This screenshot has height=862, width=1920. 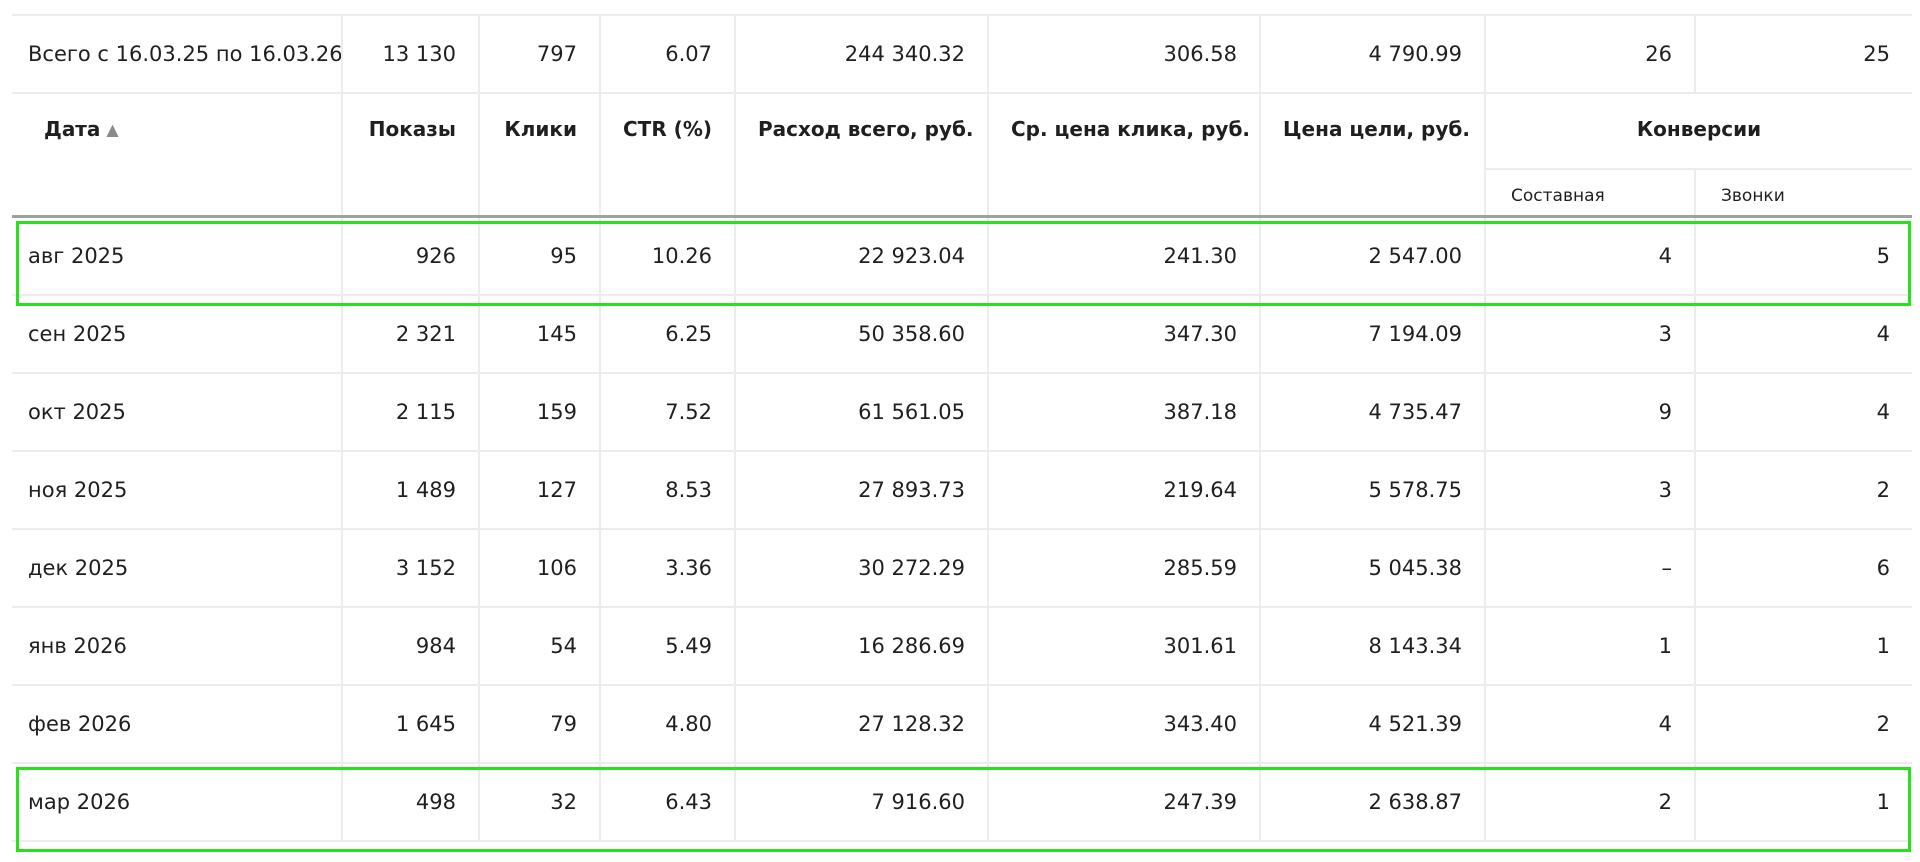 I want to click on column-header-date: Дата ▲, so click(x=177, y=155).